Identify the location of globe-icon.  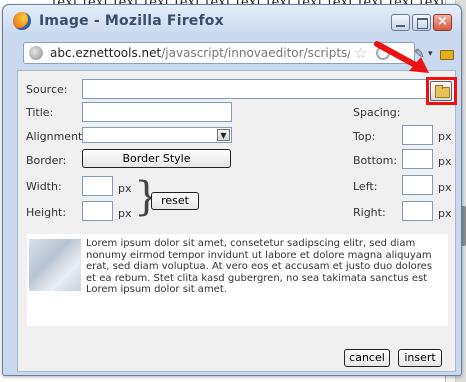
(36, 53).